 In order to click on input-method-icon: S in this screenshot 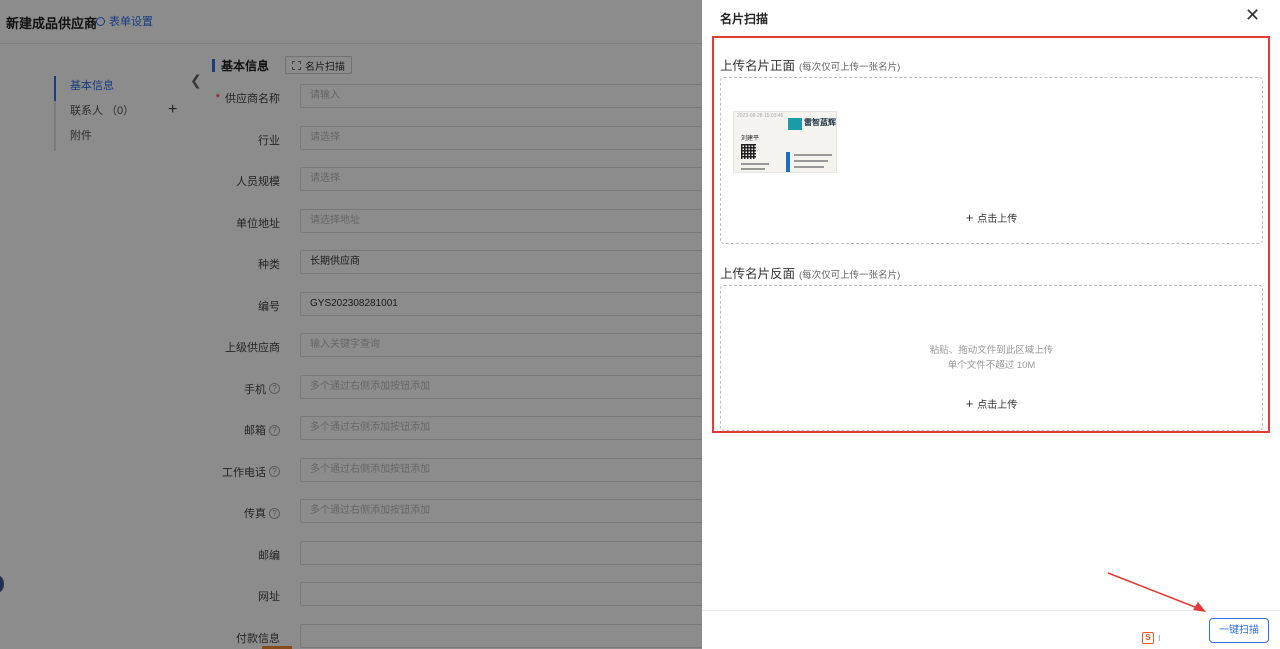, I will do `click(1148, 638)`.